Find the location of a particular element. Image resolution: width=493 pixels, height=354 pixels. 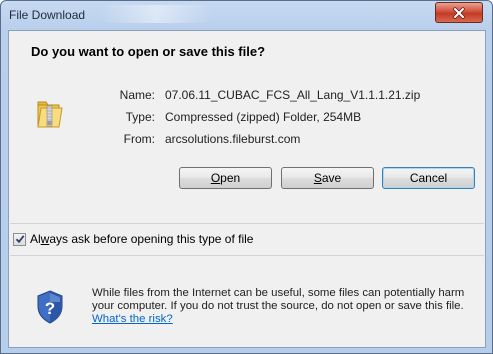

whats-the-risk-link: What's the risk? is located at coordinates (132, 319).